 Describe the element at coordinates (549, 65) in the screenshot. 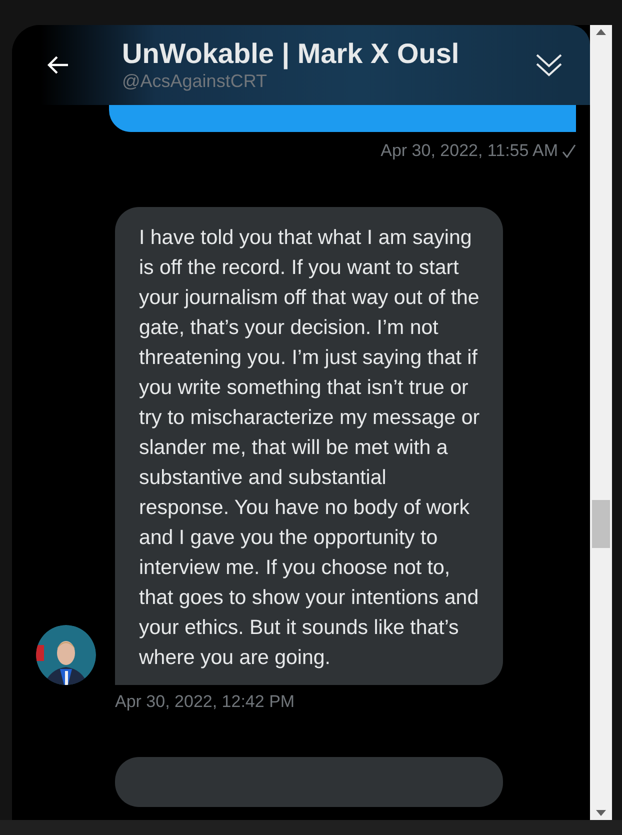

I see `double-chevron-down-icon` at that location.